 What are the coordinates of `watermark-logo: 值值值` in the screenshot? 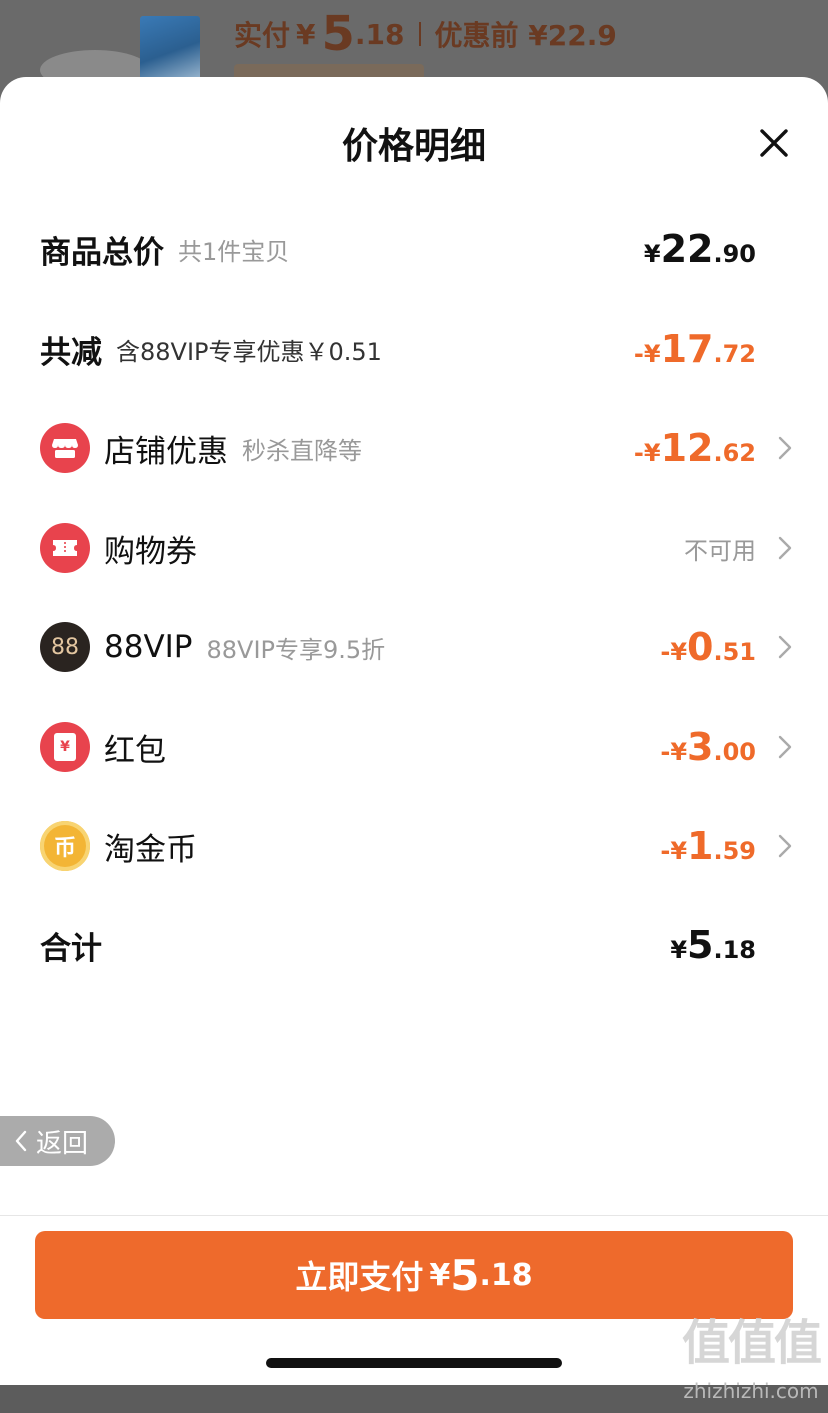 It's located at (751, 1343).